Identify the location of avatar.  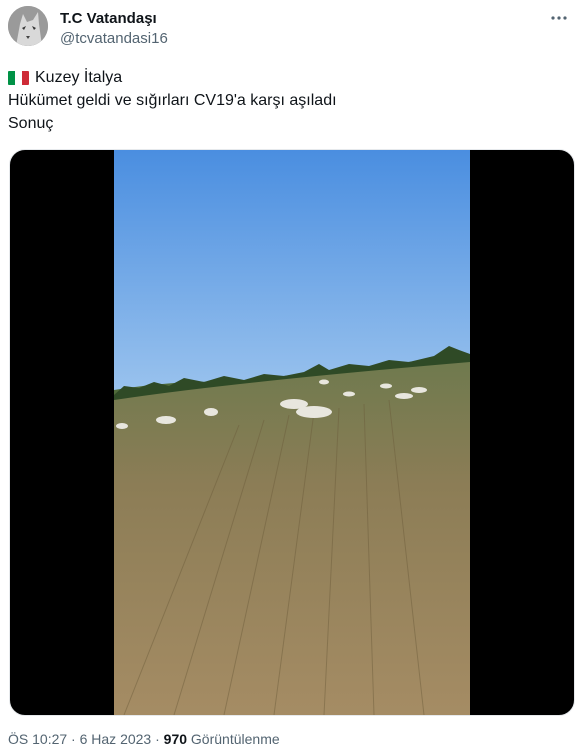
(28, 26).